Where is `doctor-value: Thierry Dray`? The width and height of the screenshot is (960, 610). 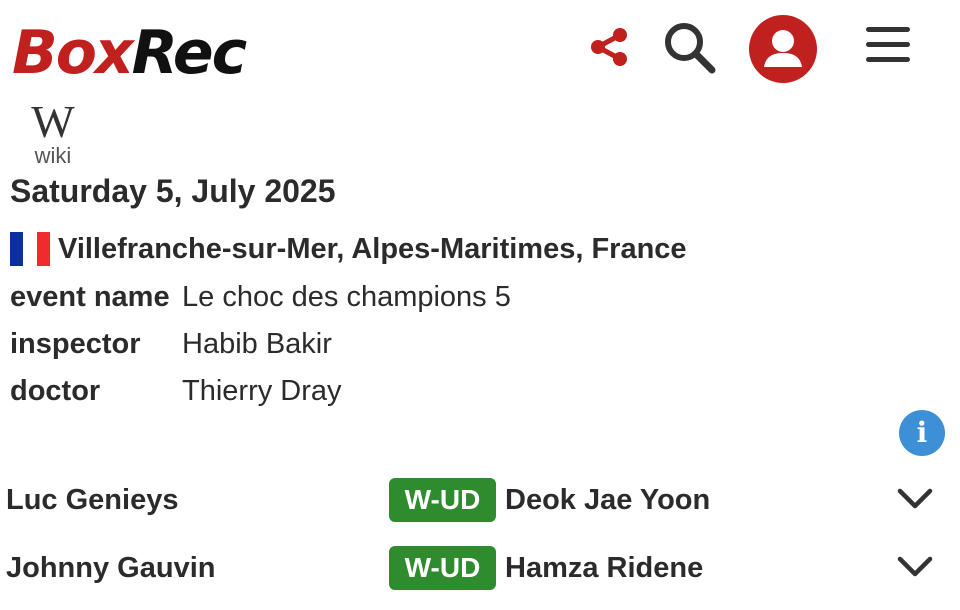
doctor-value: Thierry Dray is located at coordinates (262, 391).